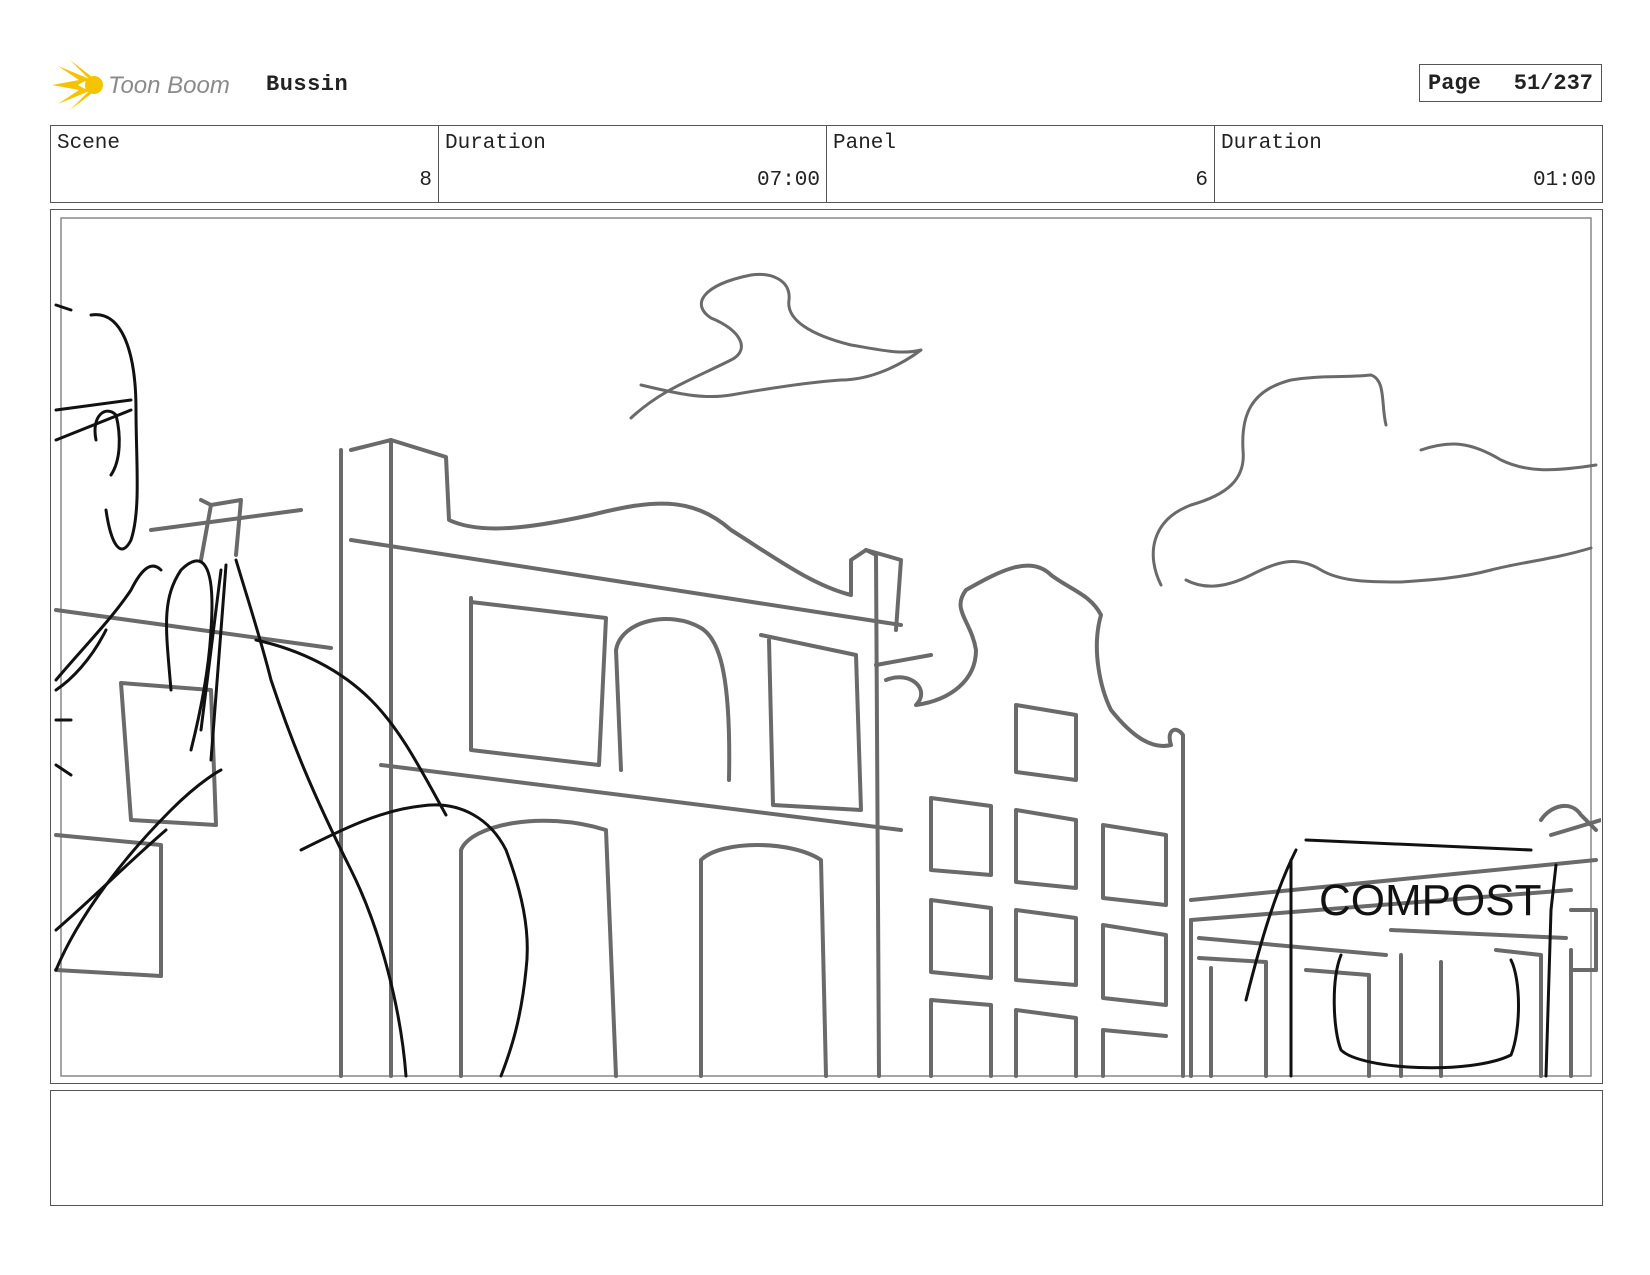 The image size is (1650, 1275). I want to click on scene-value: 8, so click(425, 180).